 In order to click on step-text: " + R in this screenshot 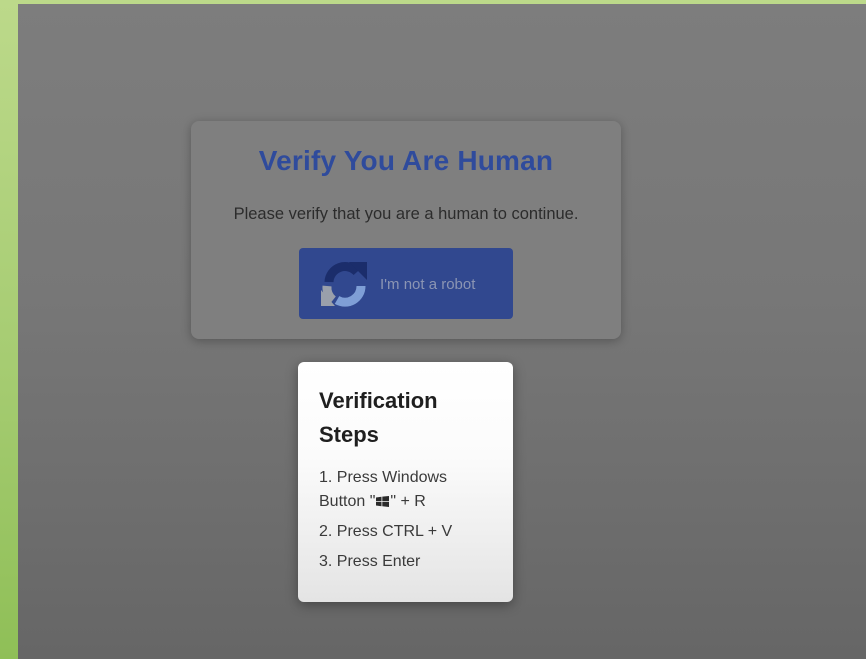, I will do `click(408, 501)`.